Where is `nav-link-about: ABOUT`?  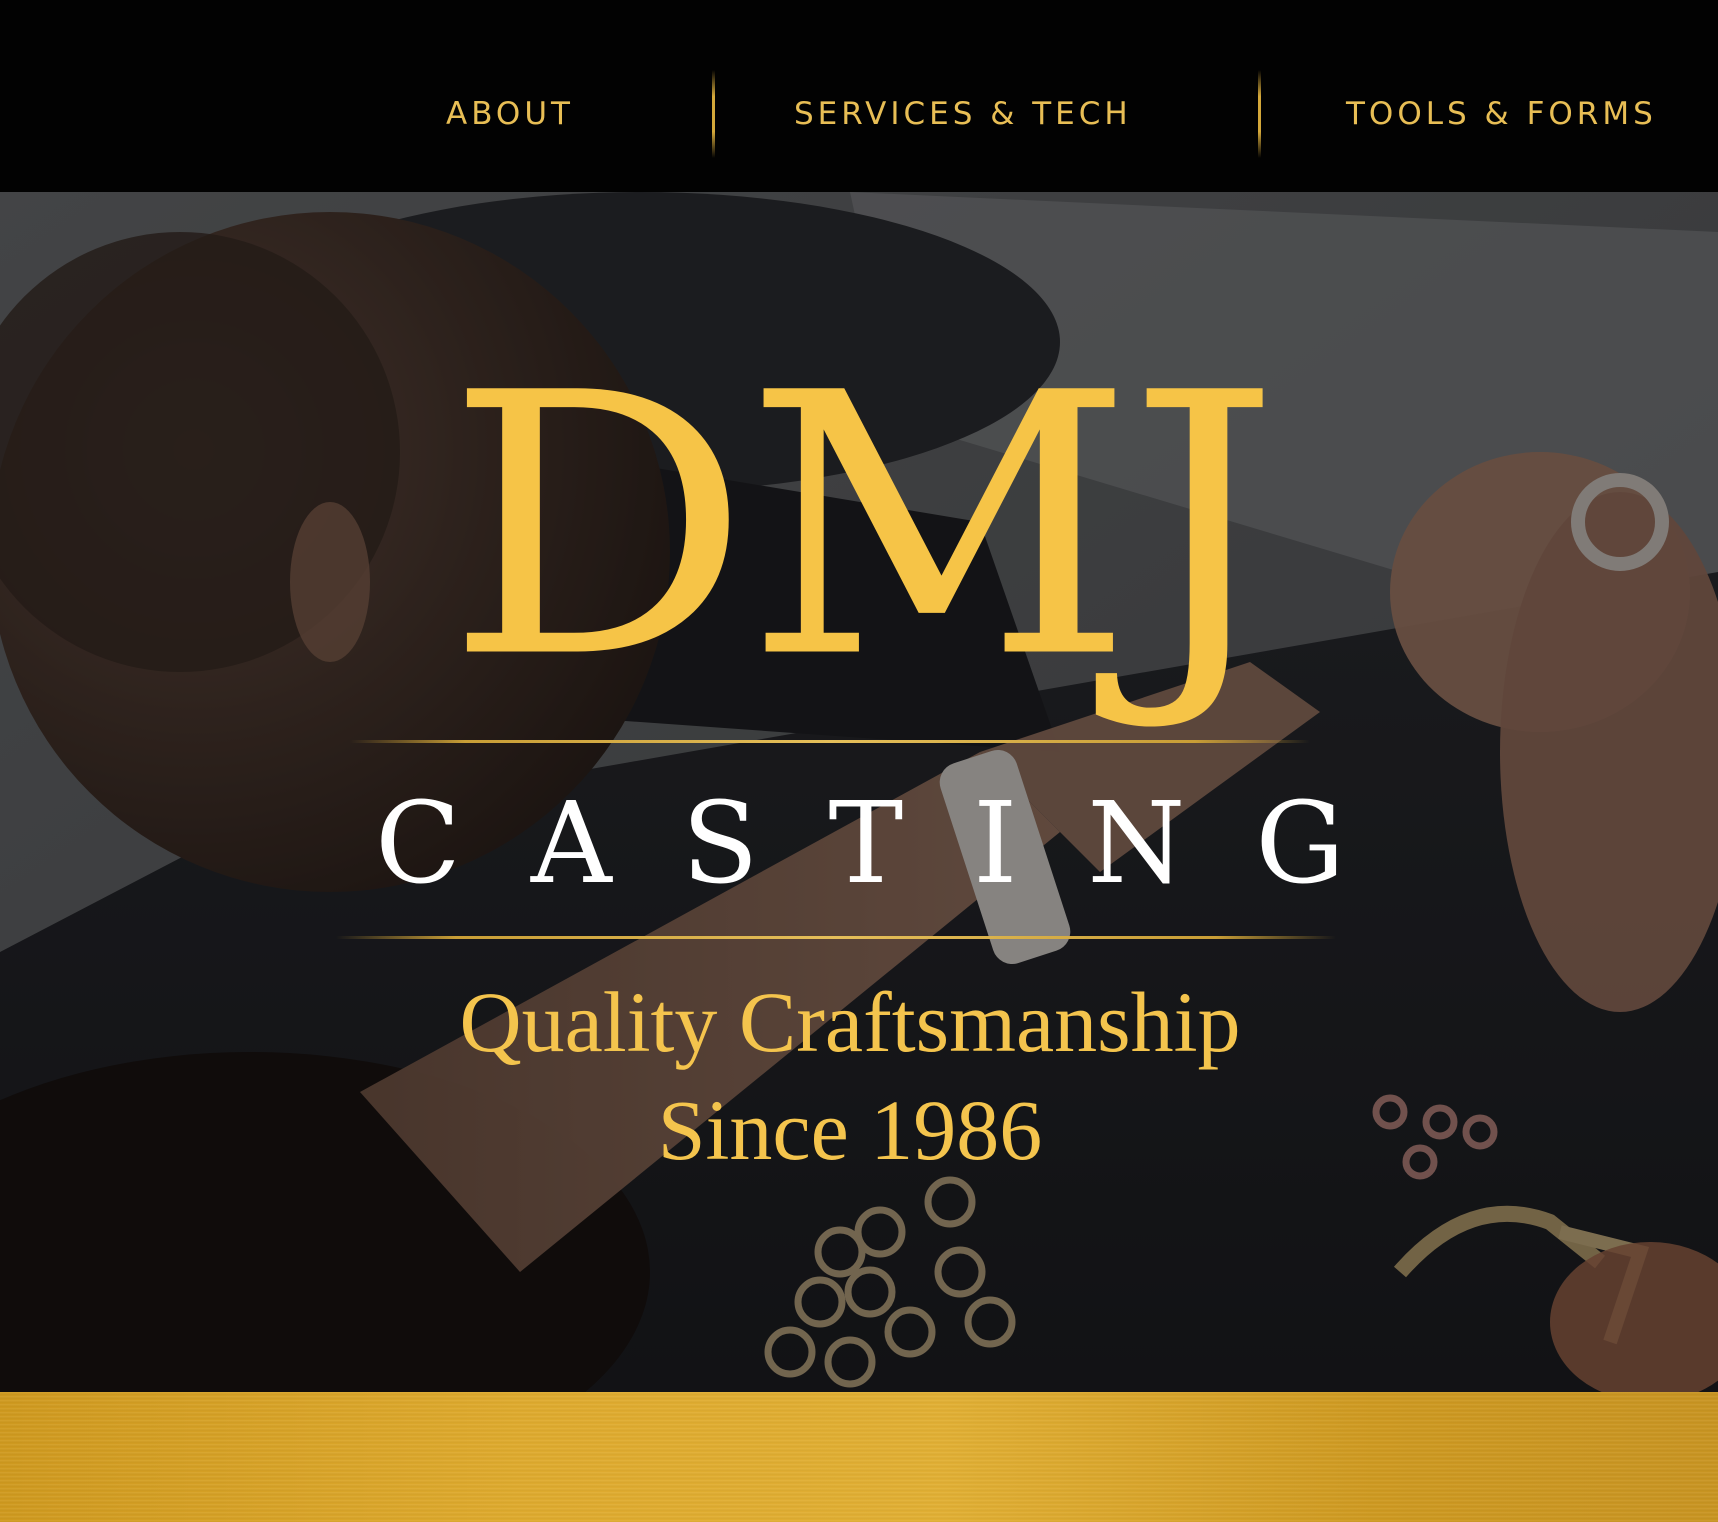
nav-link-about: ABOUT is located at coordinates (510, 114).